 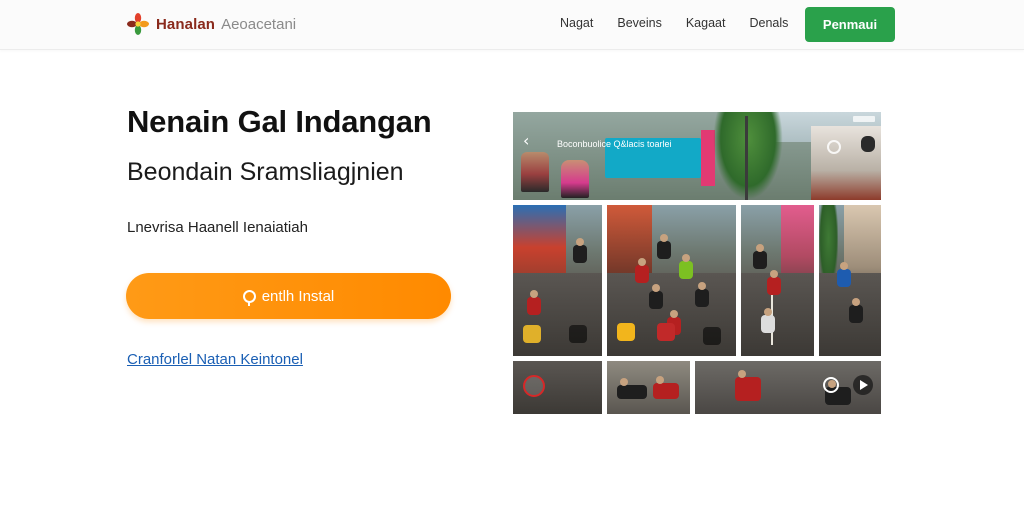 I want to click on play-icon, so click(x=863, y=385).